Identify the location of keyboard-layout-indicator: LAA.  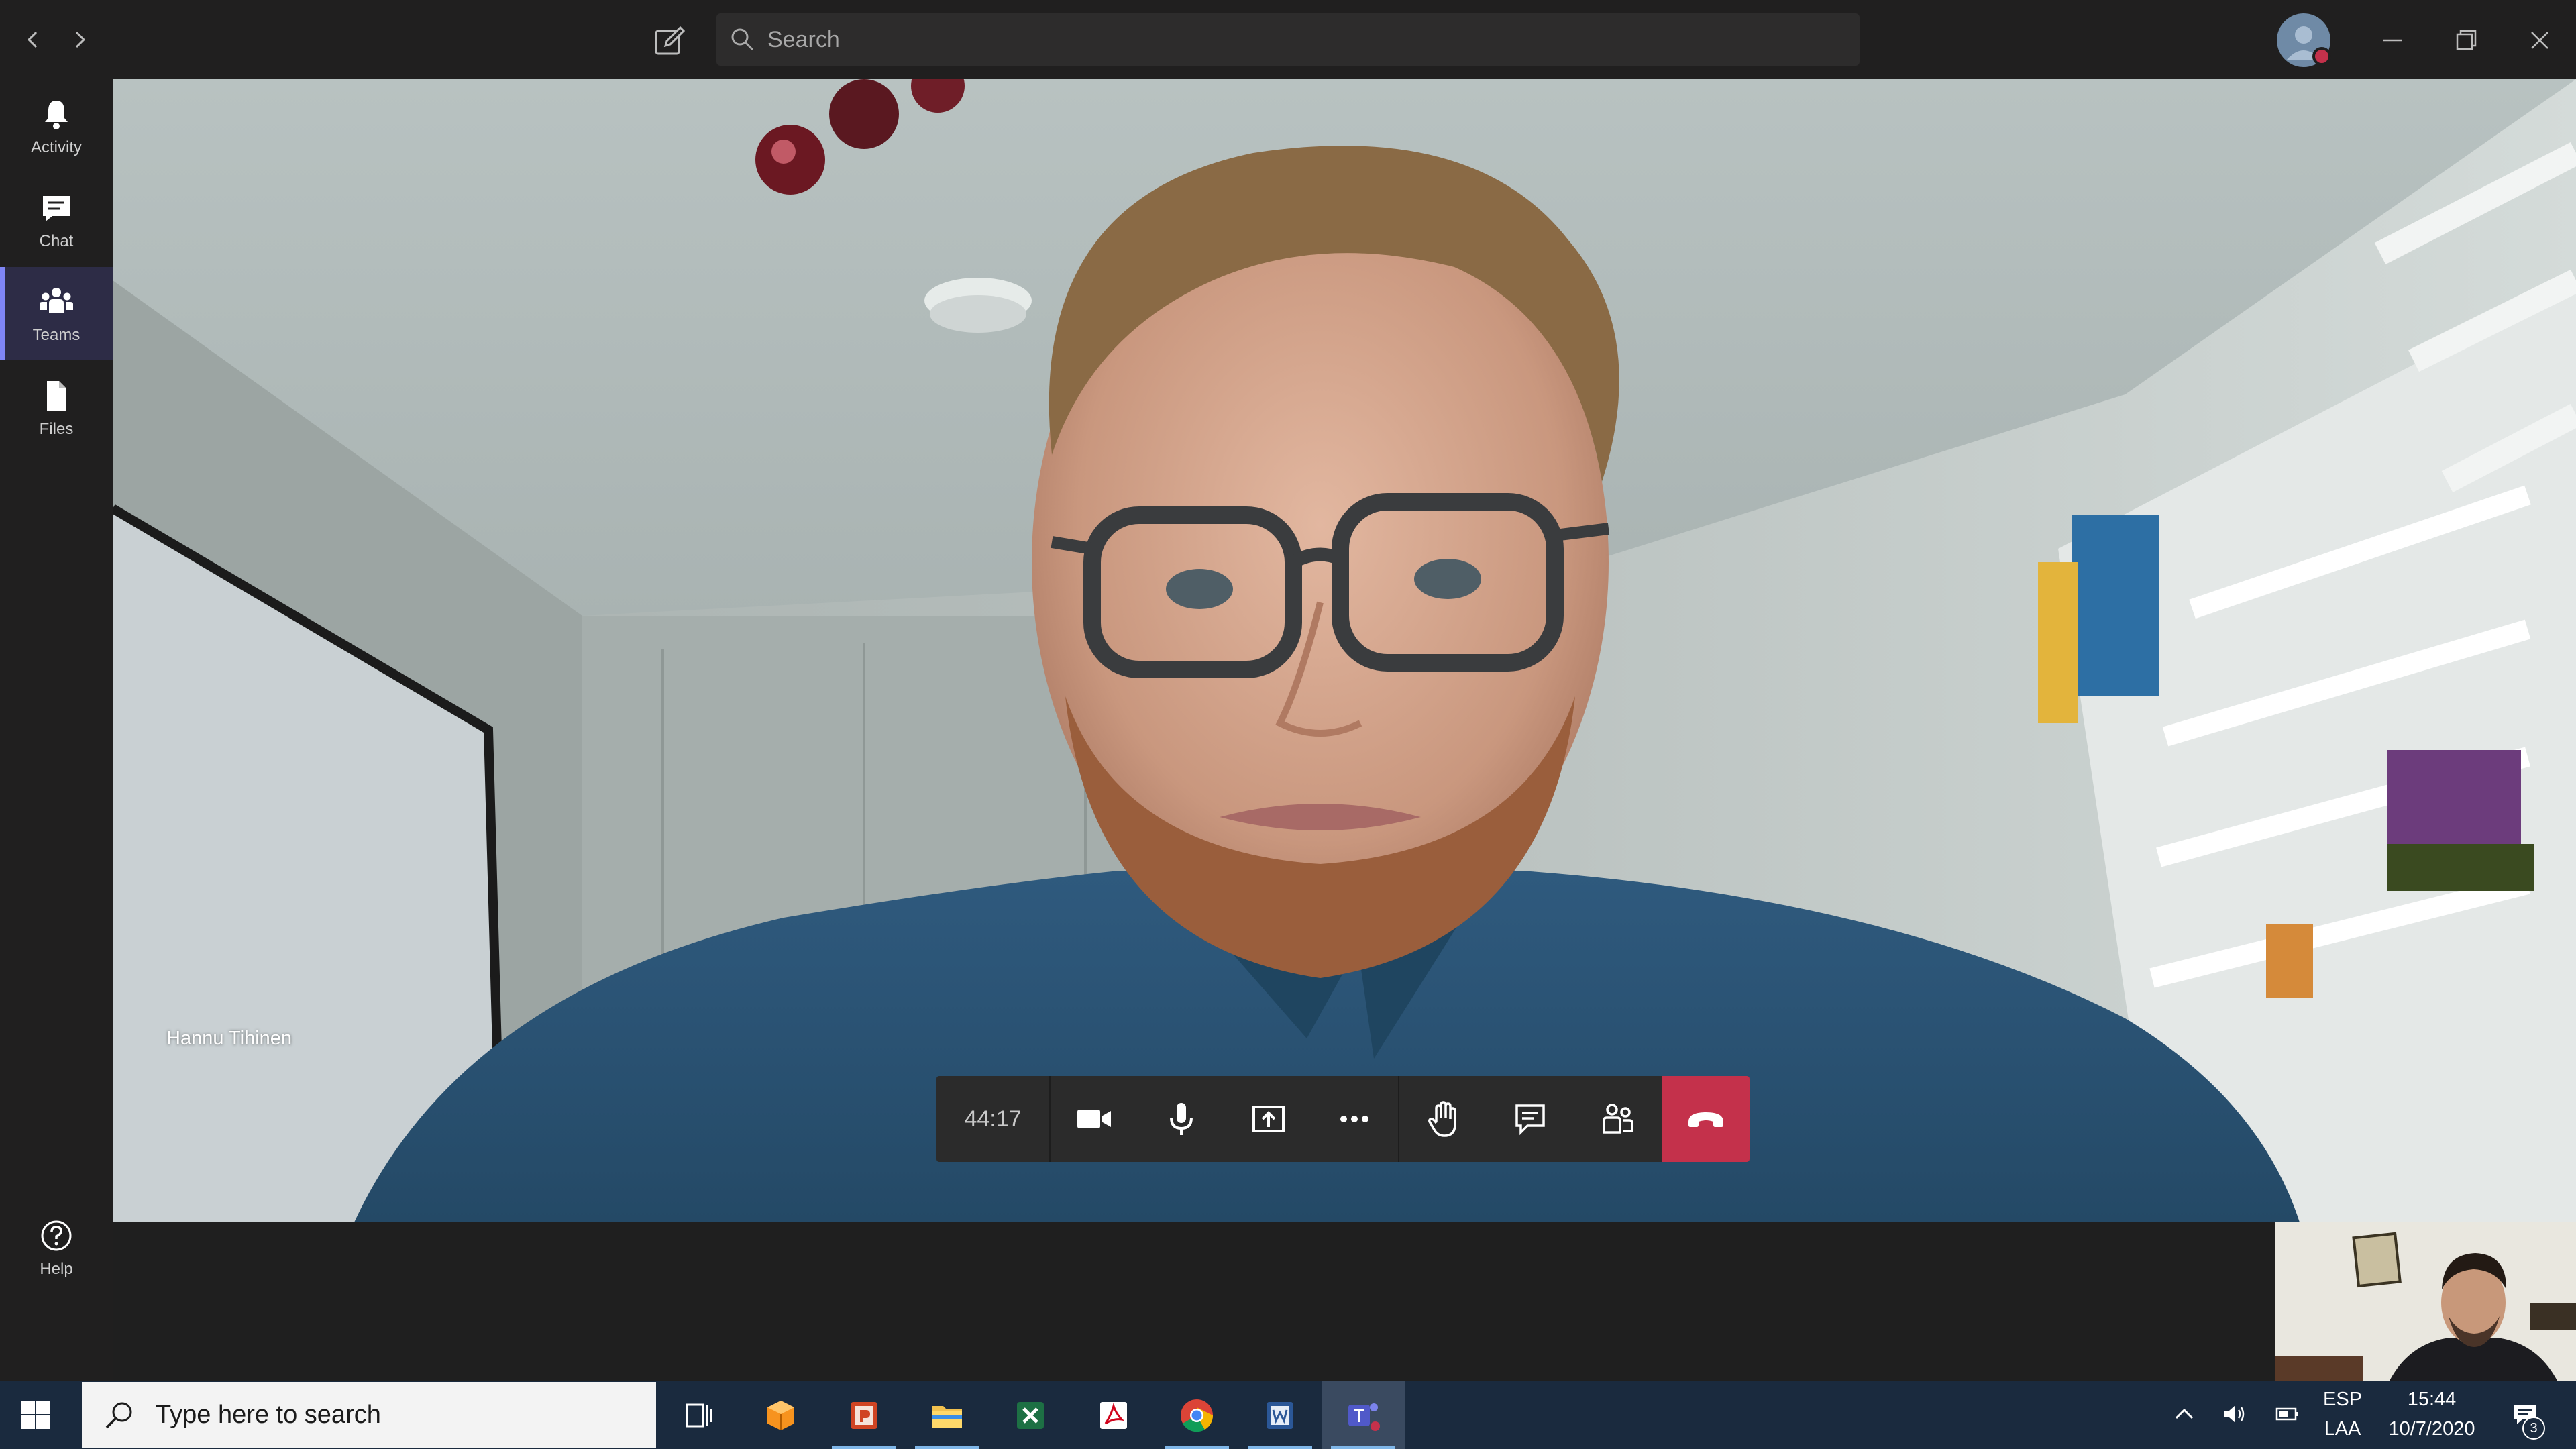
(2342, 1429).